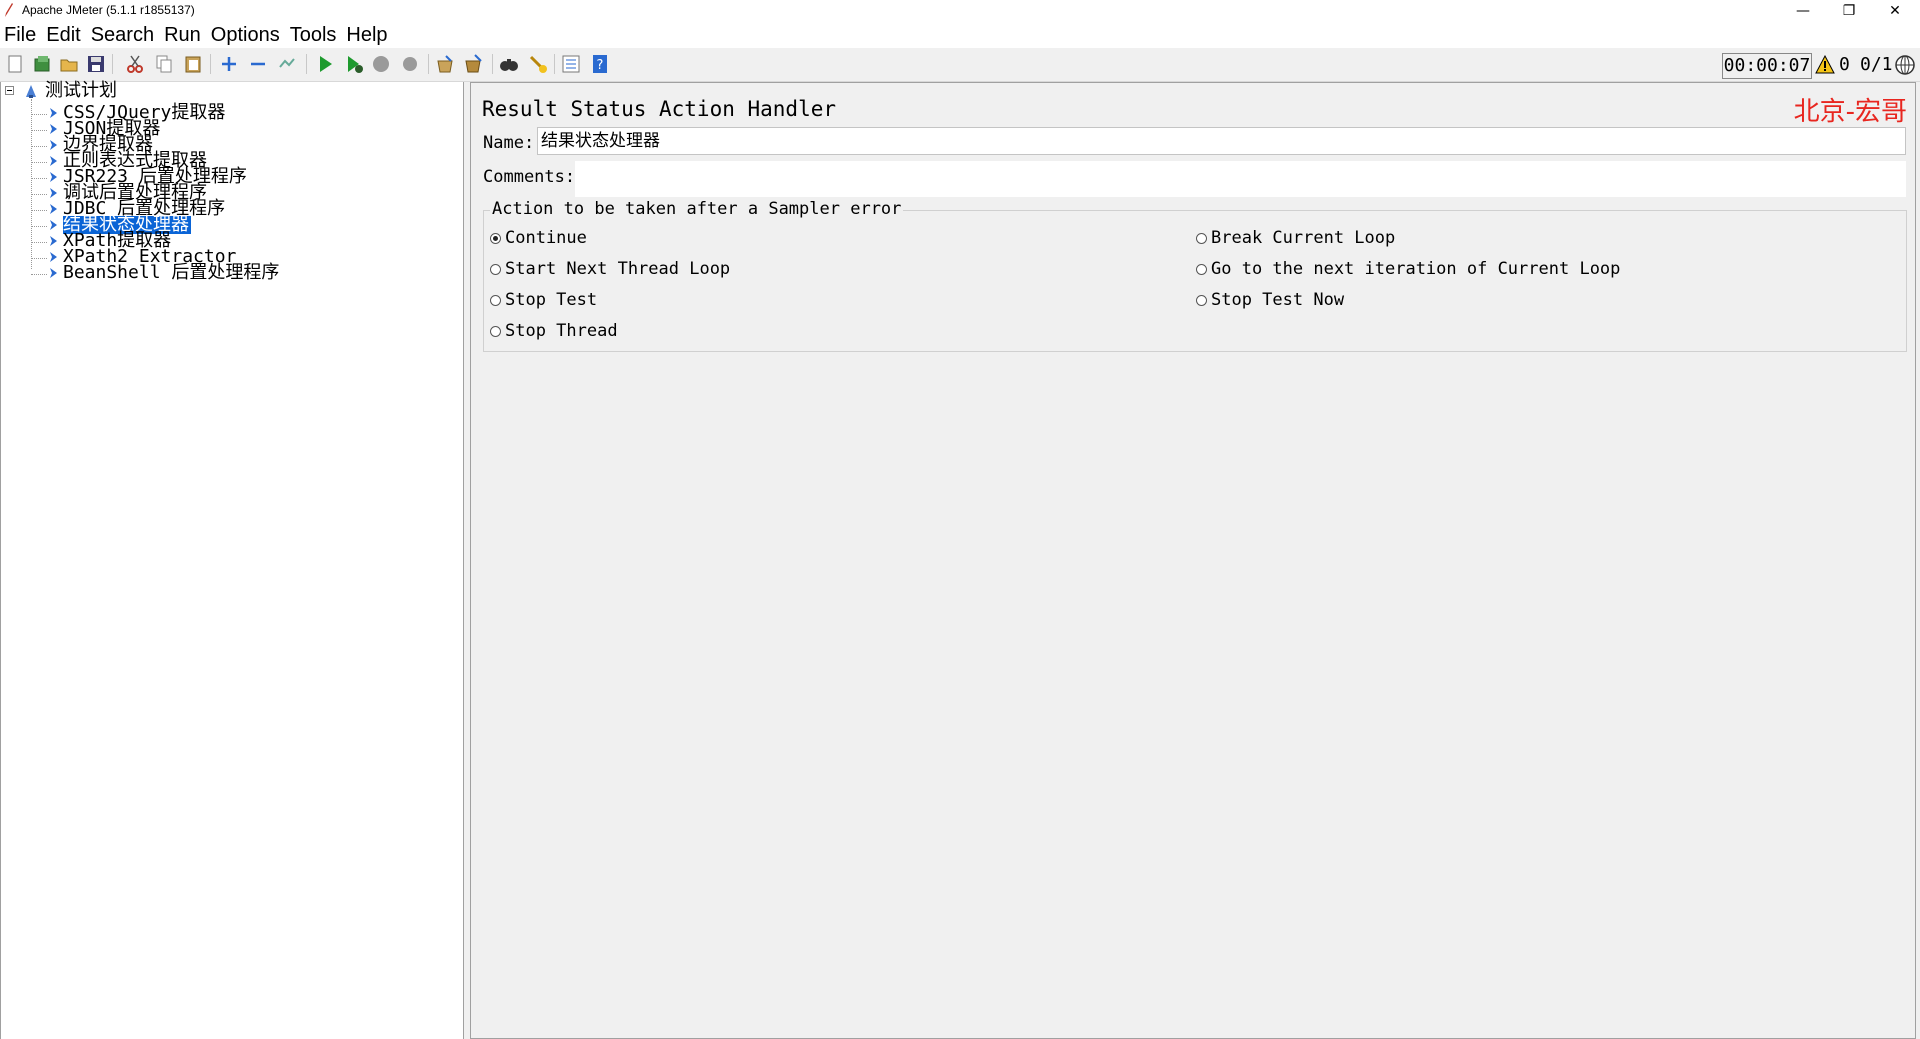 This screenshot has width=1920, height=1039. What do you see at coordinates (354, 64) in the screenshot?
I see `start-no-pause-icon` at bounding box center [354, 64].